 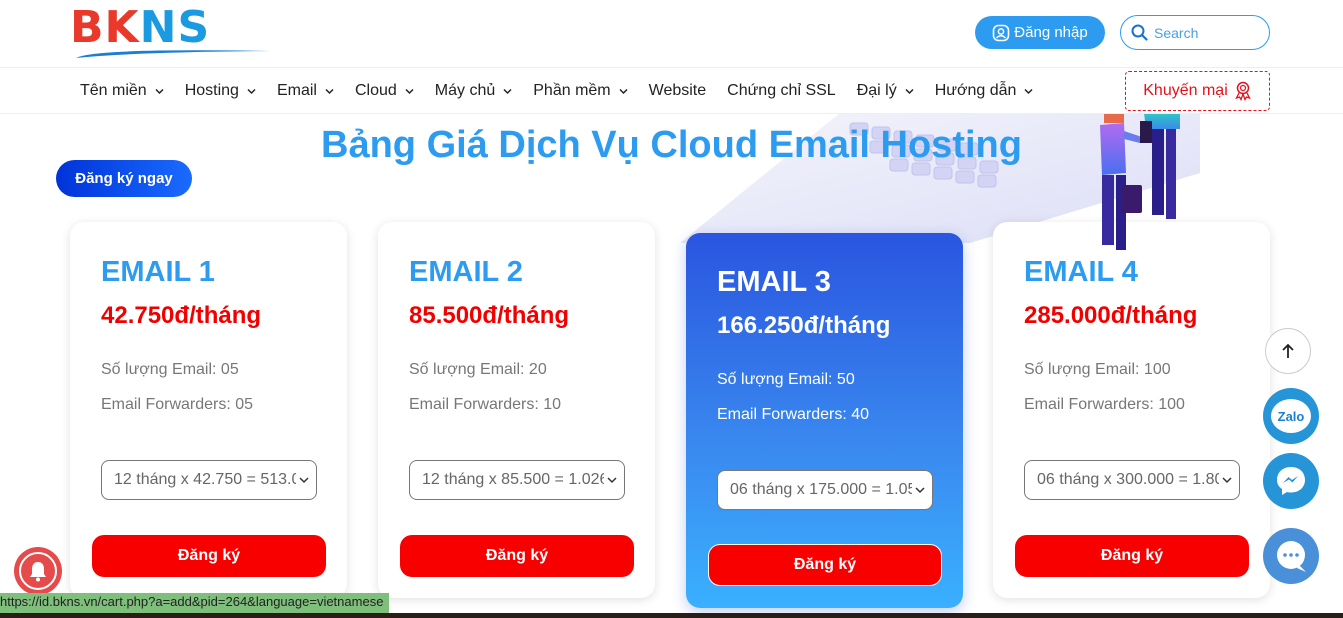 I want to click on plan-price: 166.250đ/tháng, so click(x=804, y=325).